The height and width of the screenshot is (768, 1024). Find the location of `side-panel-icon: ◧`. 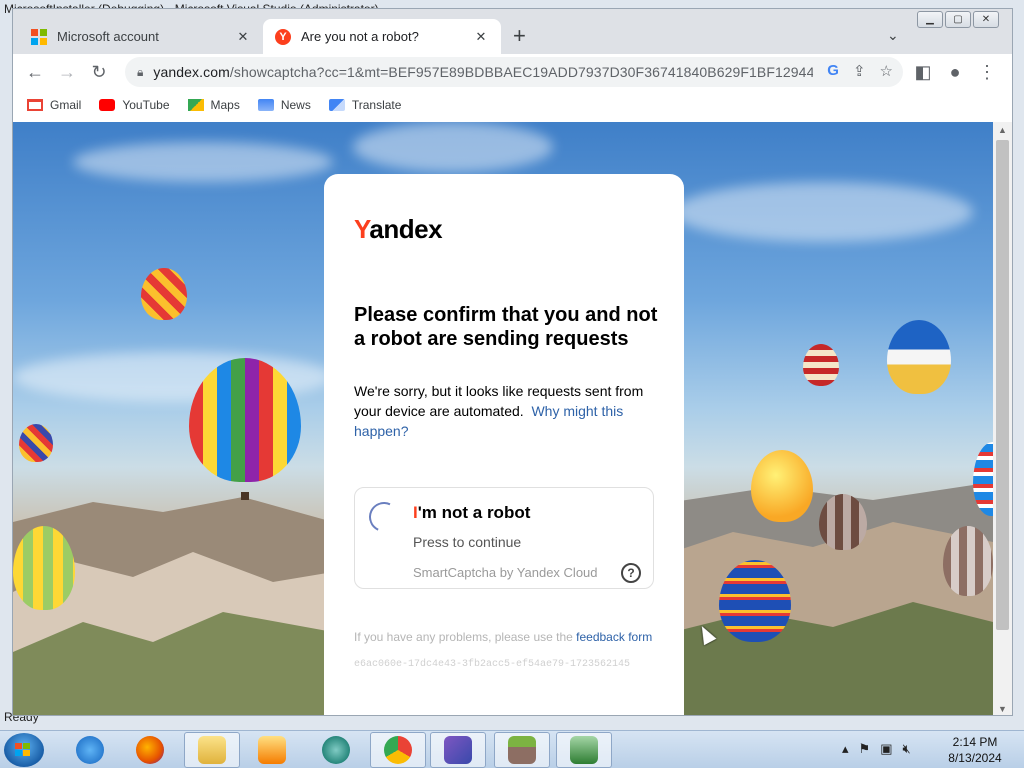

side-panel-icon: ◧ is located at coordinates (923, 72).